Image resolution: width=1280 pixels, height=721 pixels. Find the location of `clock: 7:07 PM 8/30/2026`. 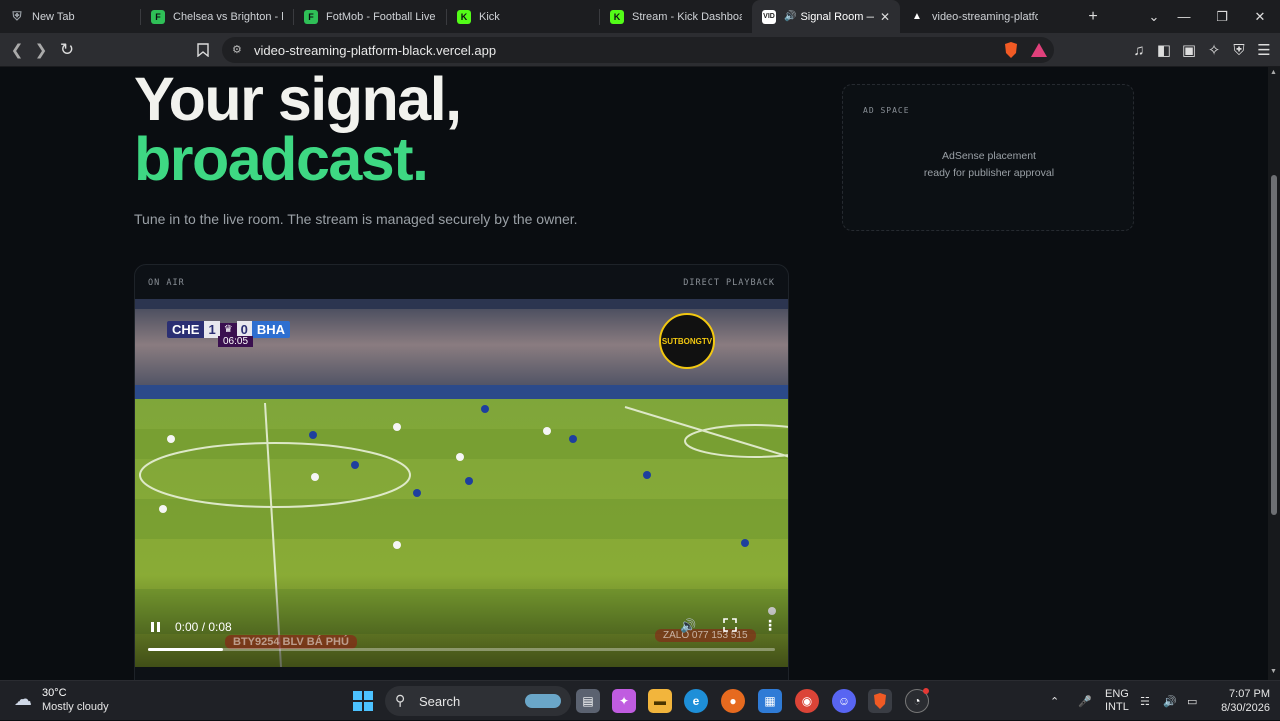

clock: 7:07 PM 8/30/2026 is located at coordinates (1241, 701).